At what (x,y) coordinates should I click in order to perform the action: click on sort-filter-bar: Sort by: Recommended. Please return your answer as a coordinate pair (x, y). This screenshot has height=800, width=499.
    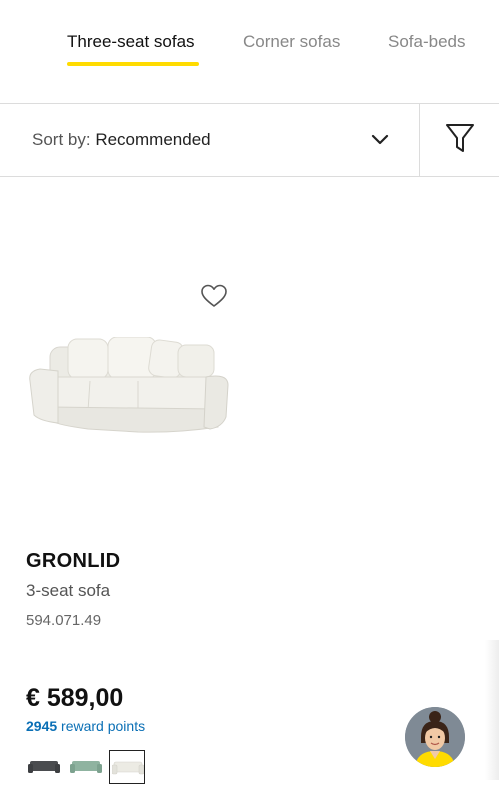
    Looking at the image, I should click on (249, 140).